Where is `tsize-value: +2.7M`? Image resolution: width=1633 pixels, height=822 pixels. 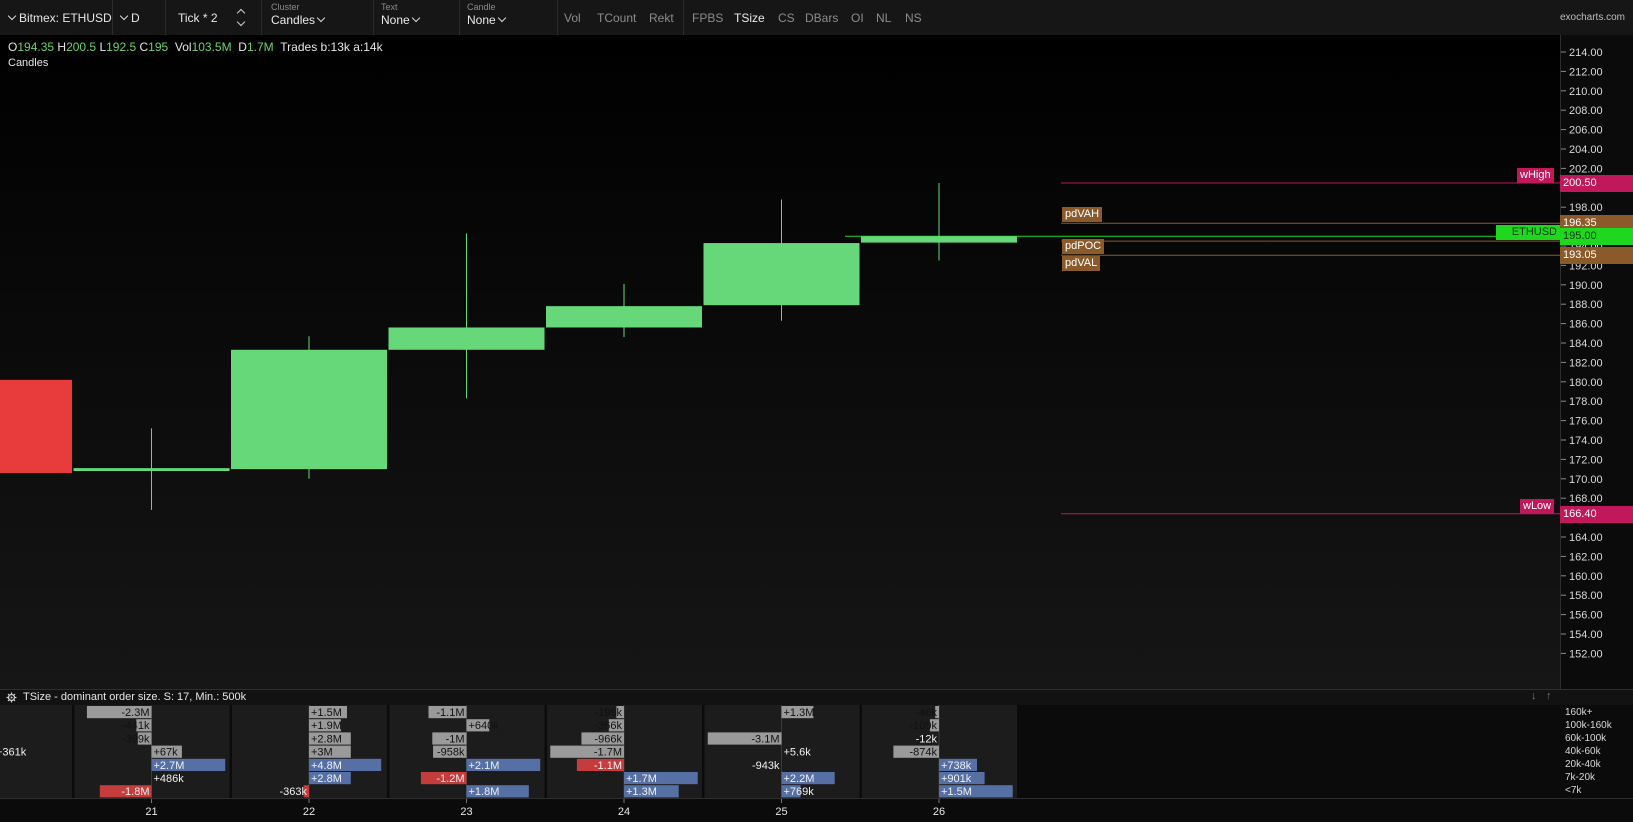 tsize-value: +2.7M is located at coordinates (169, 766).